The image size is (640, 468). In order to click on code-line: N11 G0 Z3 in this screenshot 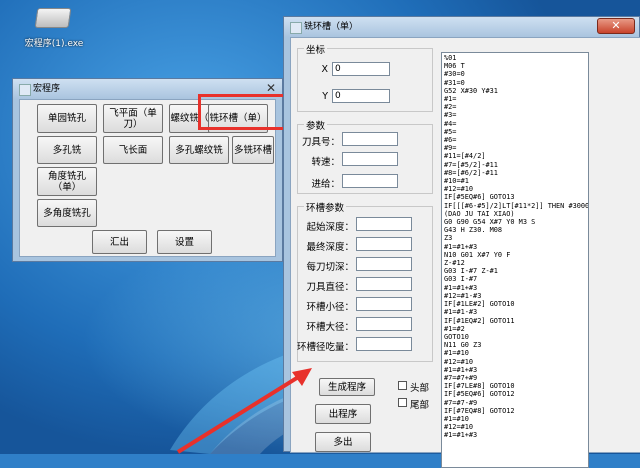, I will do `click(463, 345)`.